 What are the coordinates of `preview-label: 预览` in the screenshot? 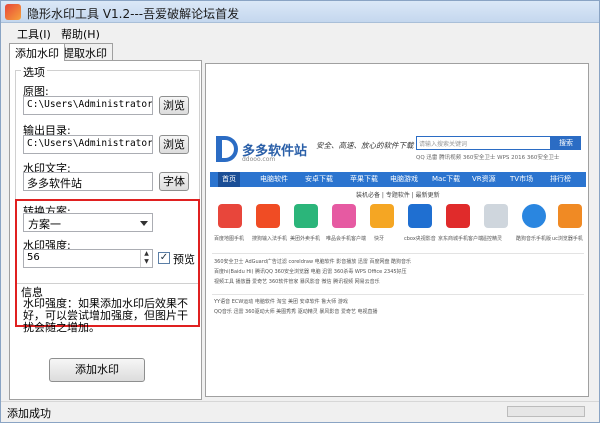 It's located at (184, 259).